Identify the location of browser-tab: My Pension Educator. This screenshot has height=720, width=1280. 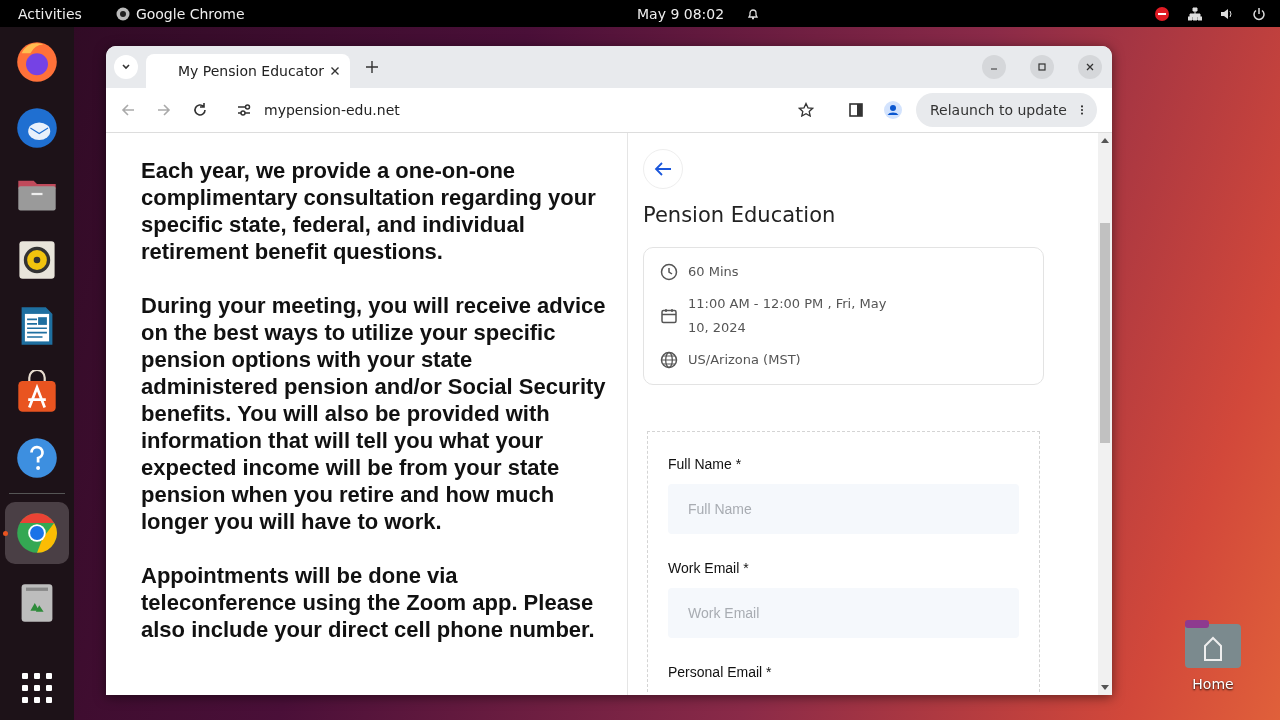
(248, 71).